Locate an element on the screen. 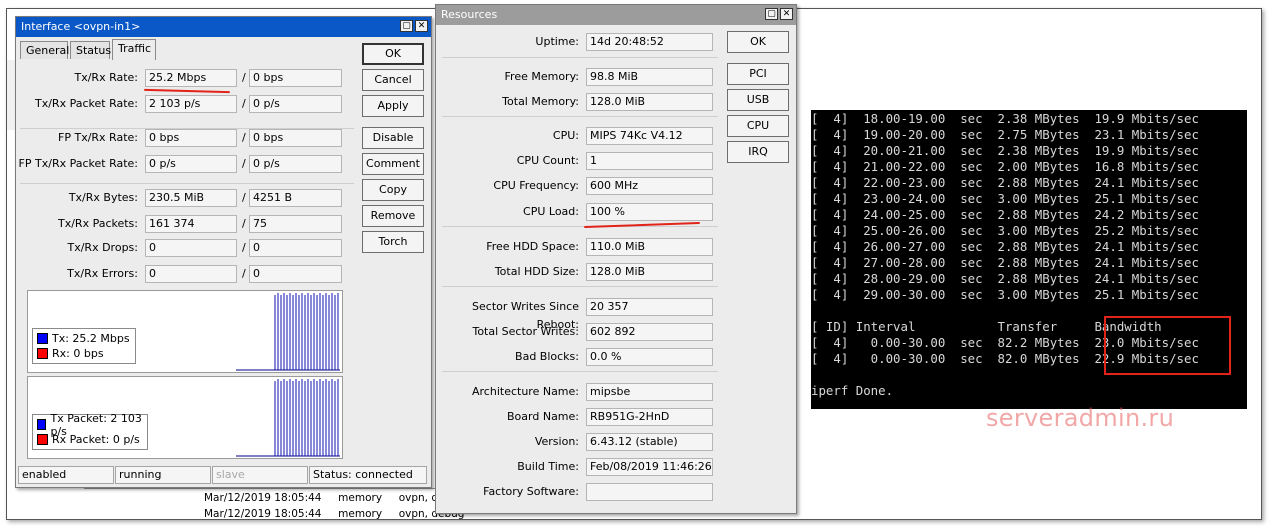 The height and width of the screenshot is (527, 1271). traffic-row: FP Tx/Rx Rate: 0 bps/0 bps is located at coordinates (186, 138).